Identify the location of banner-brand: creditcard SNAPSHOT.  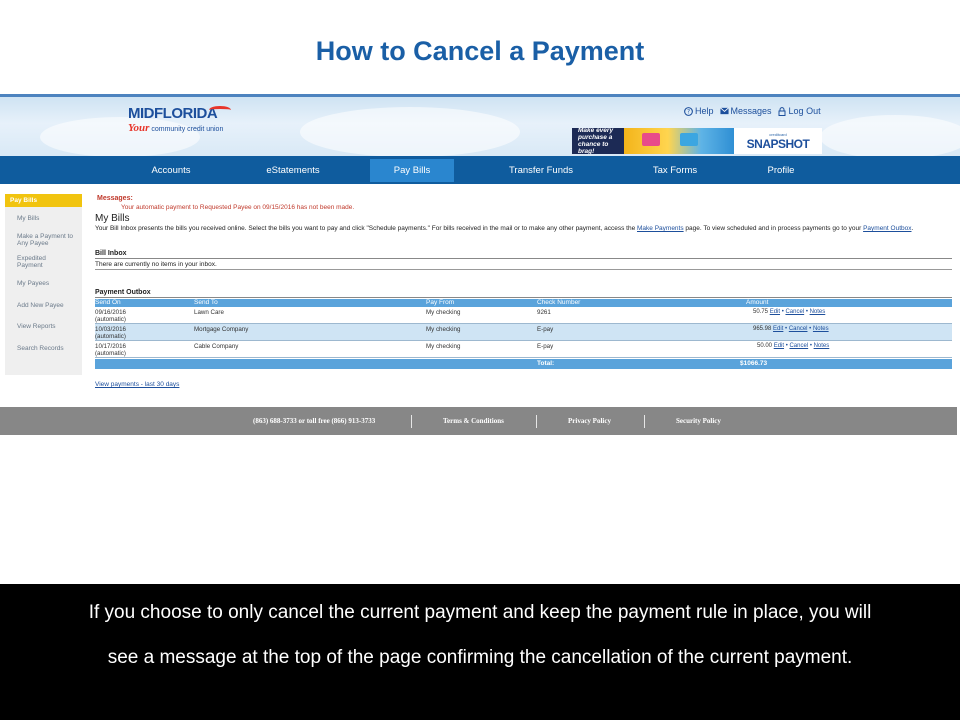
(778, 141).